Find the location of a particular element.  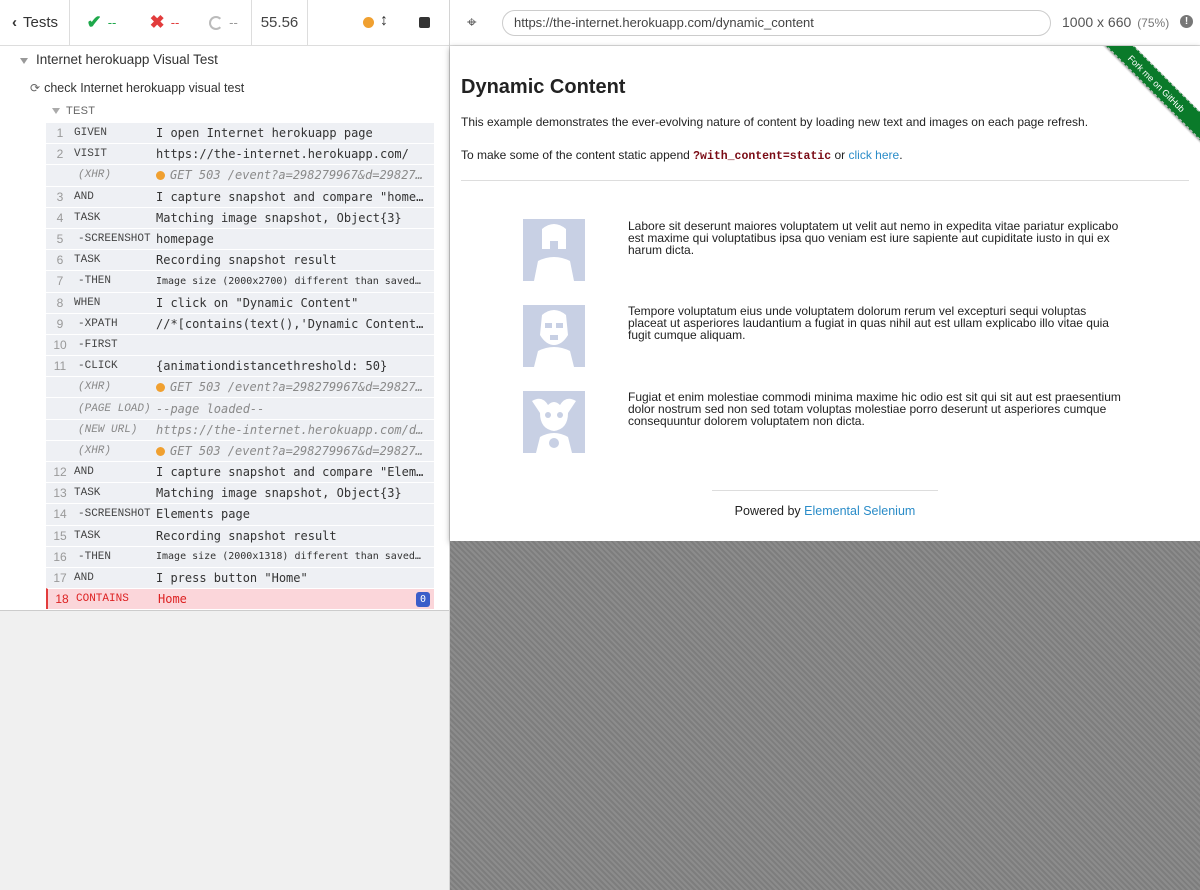

command-row: 13 TASK Matching image snapshot, Object{3} is located at coordinates (240, 493).